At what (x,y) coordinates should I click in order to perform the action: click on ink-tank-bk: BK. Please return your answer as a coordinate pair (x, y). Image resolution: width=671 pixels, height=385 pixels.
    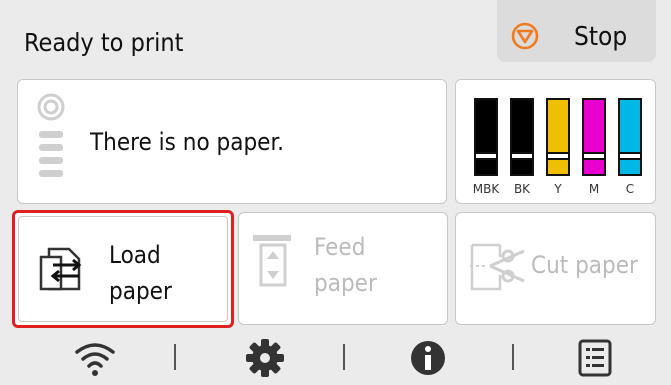
    Looking at the image, I should click on (522, 147).